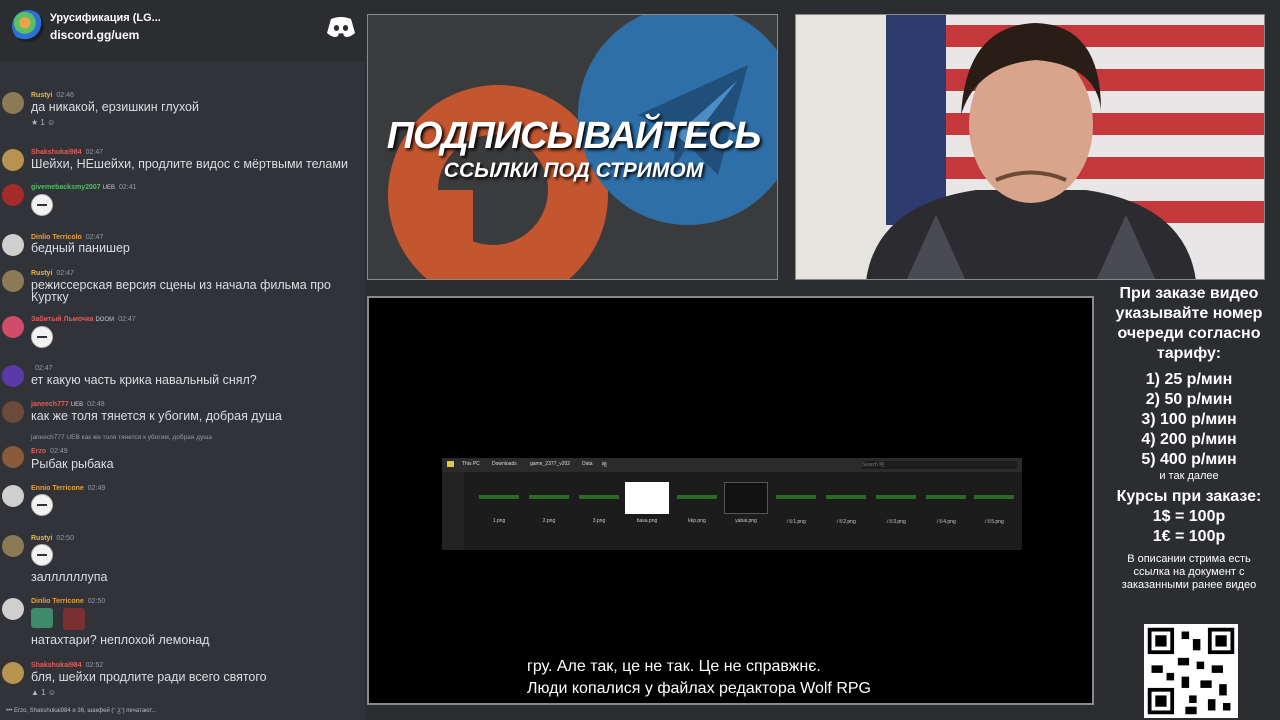 The width and height of the screenshot is (1280, 720). I want to click on file-item: kkp.png, so click(697, 503).